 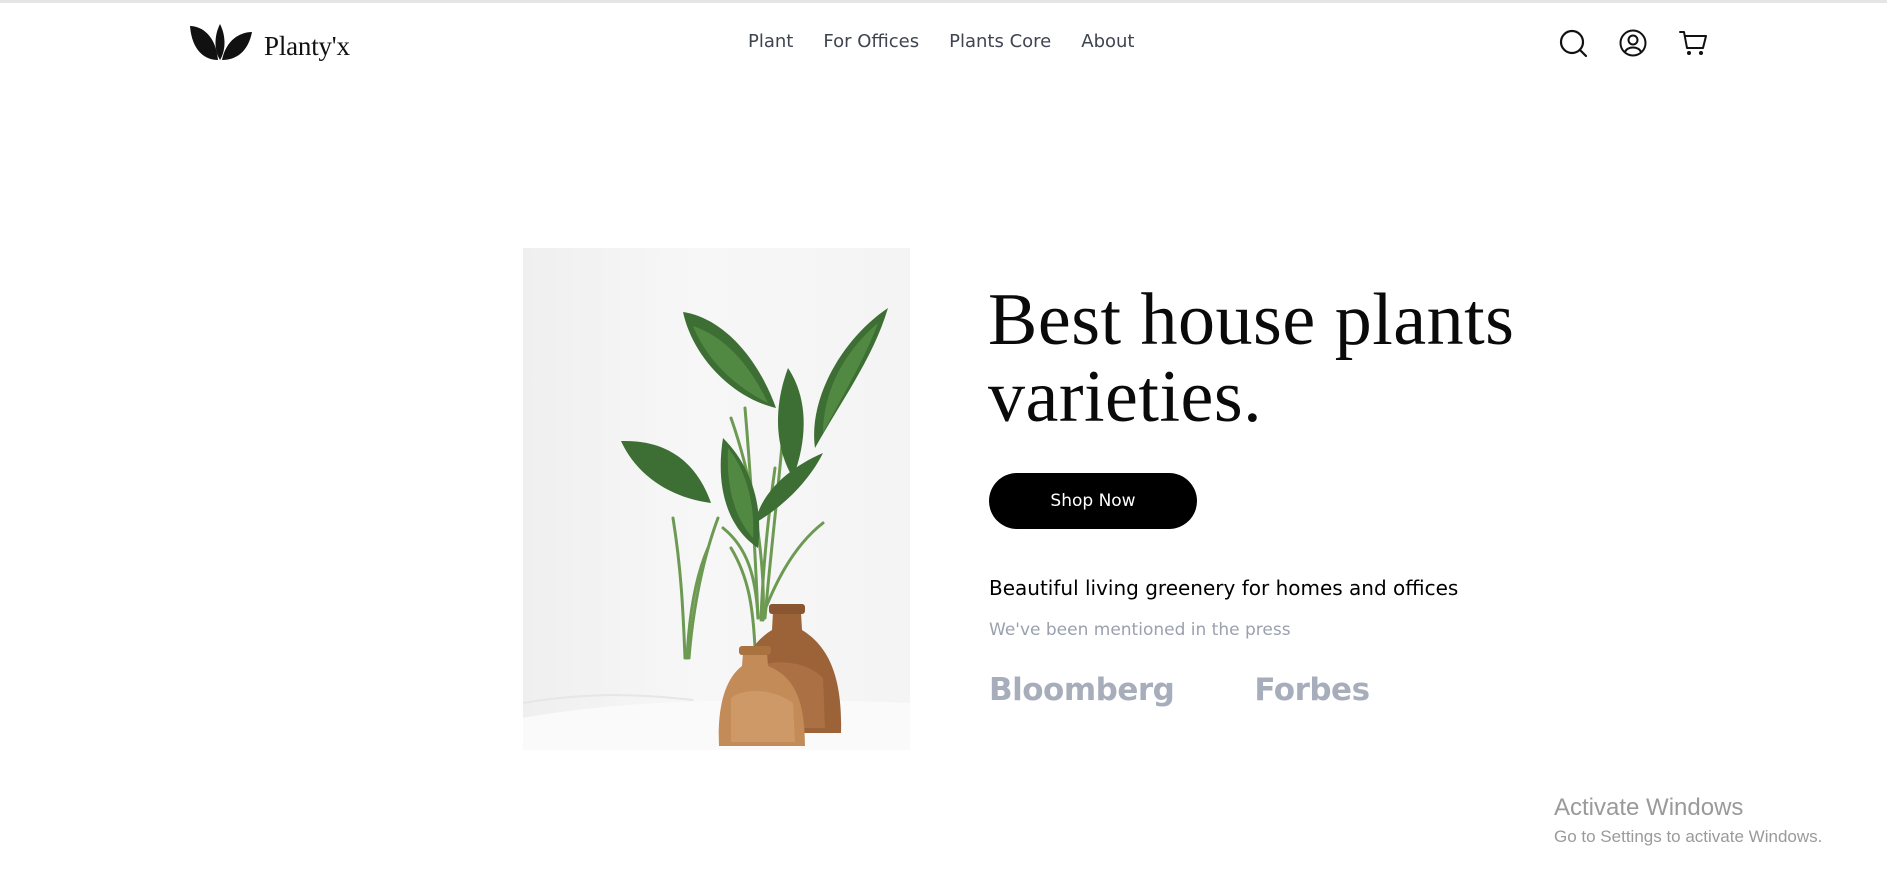 I want to click on header-actions, so click(x=1633, y=43).